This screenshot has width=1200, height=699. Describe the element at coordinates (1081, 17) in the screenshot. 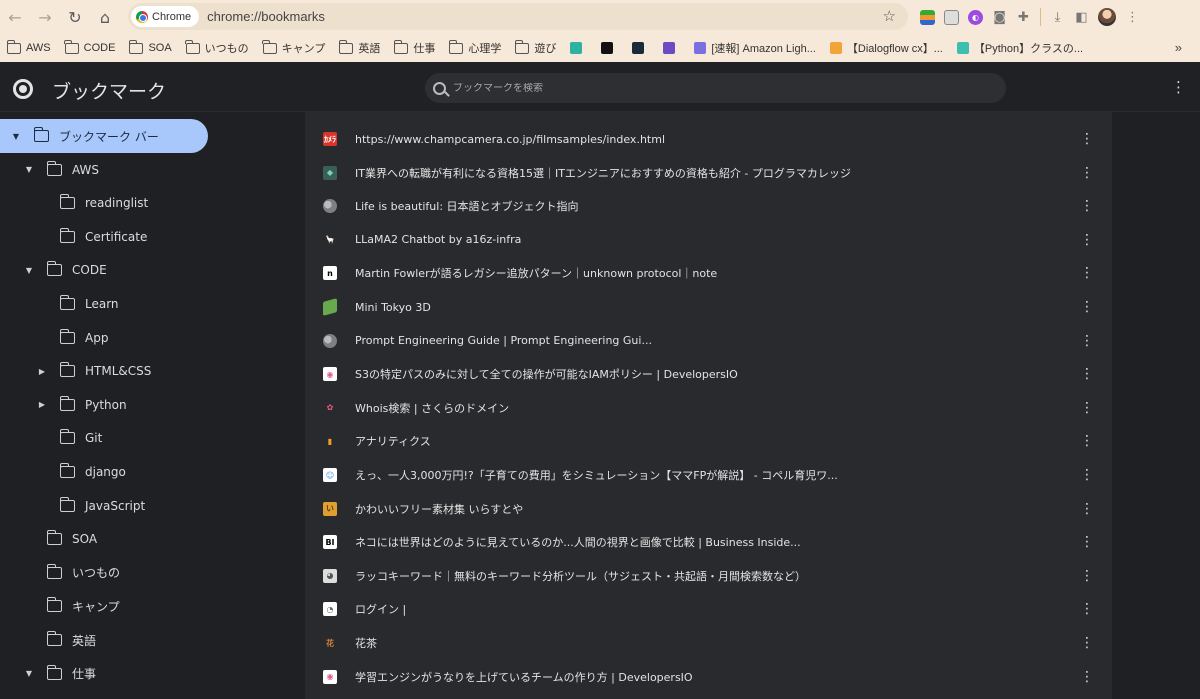

I see `side-panel-icon: ◧` at that location.